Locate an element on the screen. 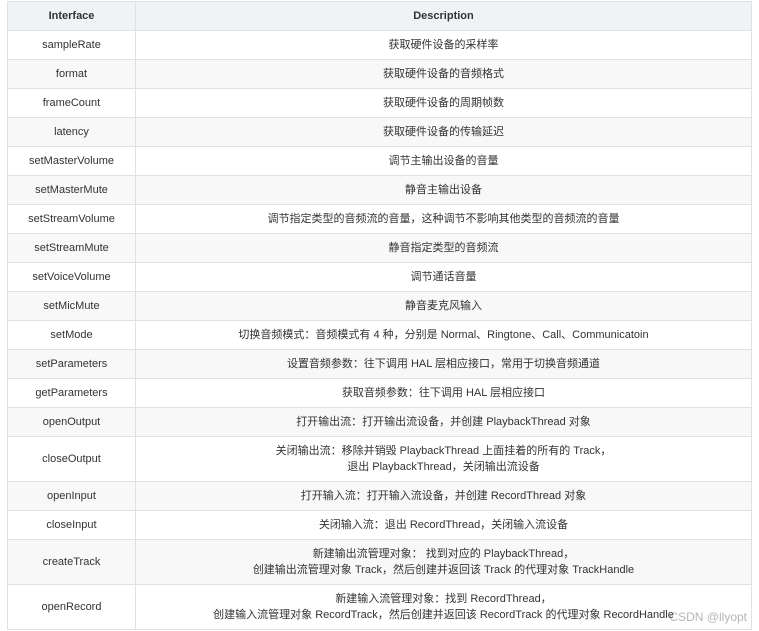 The height and width of the screenshot is (631, 759). table-row: setMicMute 静音麦克风输入 is located at coordinates (379, 306).